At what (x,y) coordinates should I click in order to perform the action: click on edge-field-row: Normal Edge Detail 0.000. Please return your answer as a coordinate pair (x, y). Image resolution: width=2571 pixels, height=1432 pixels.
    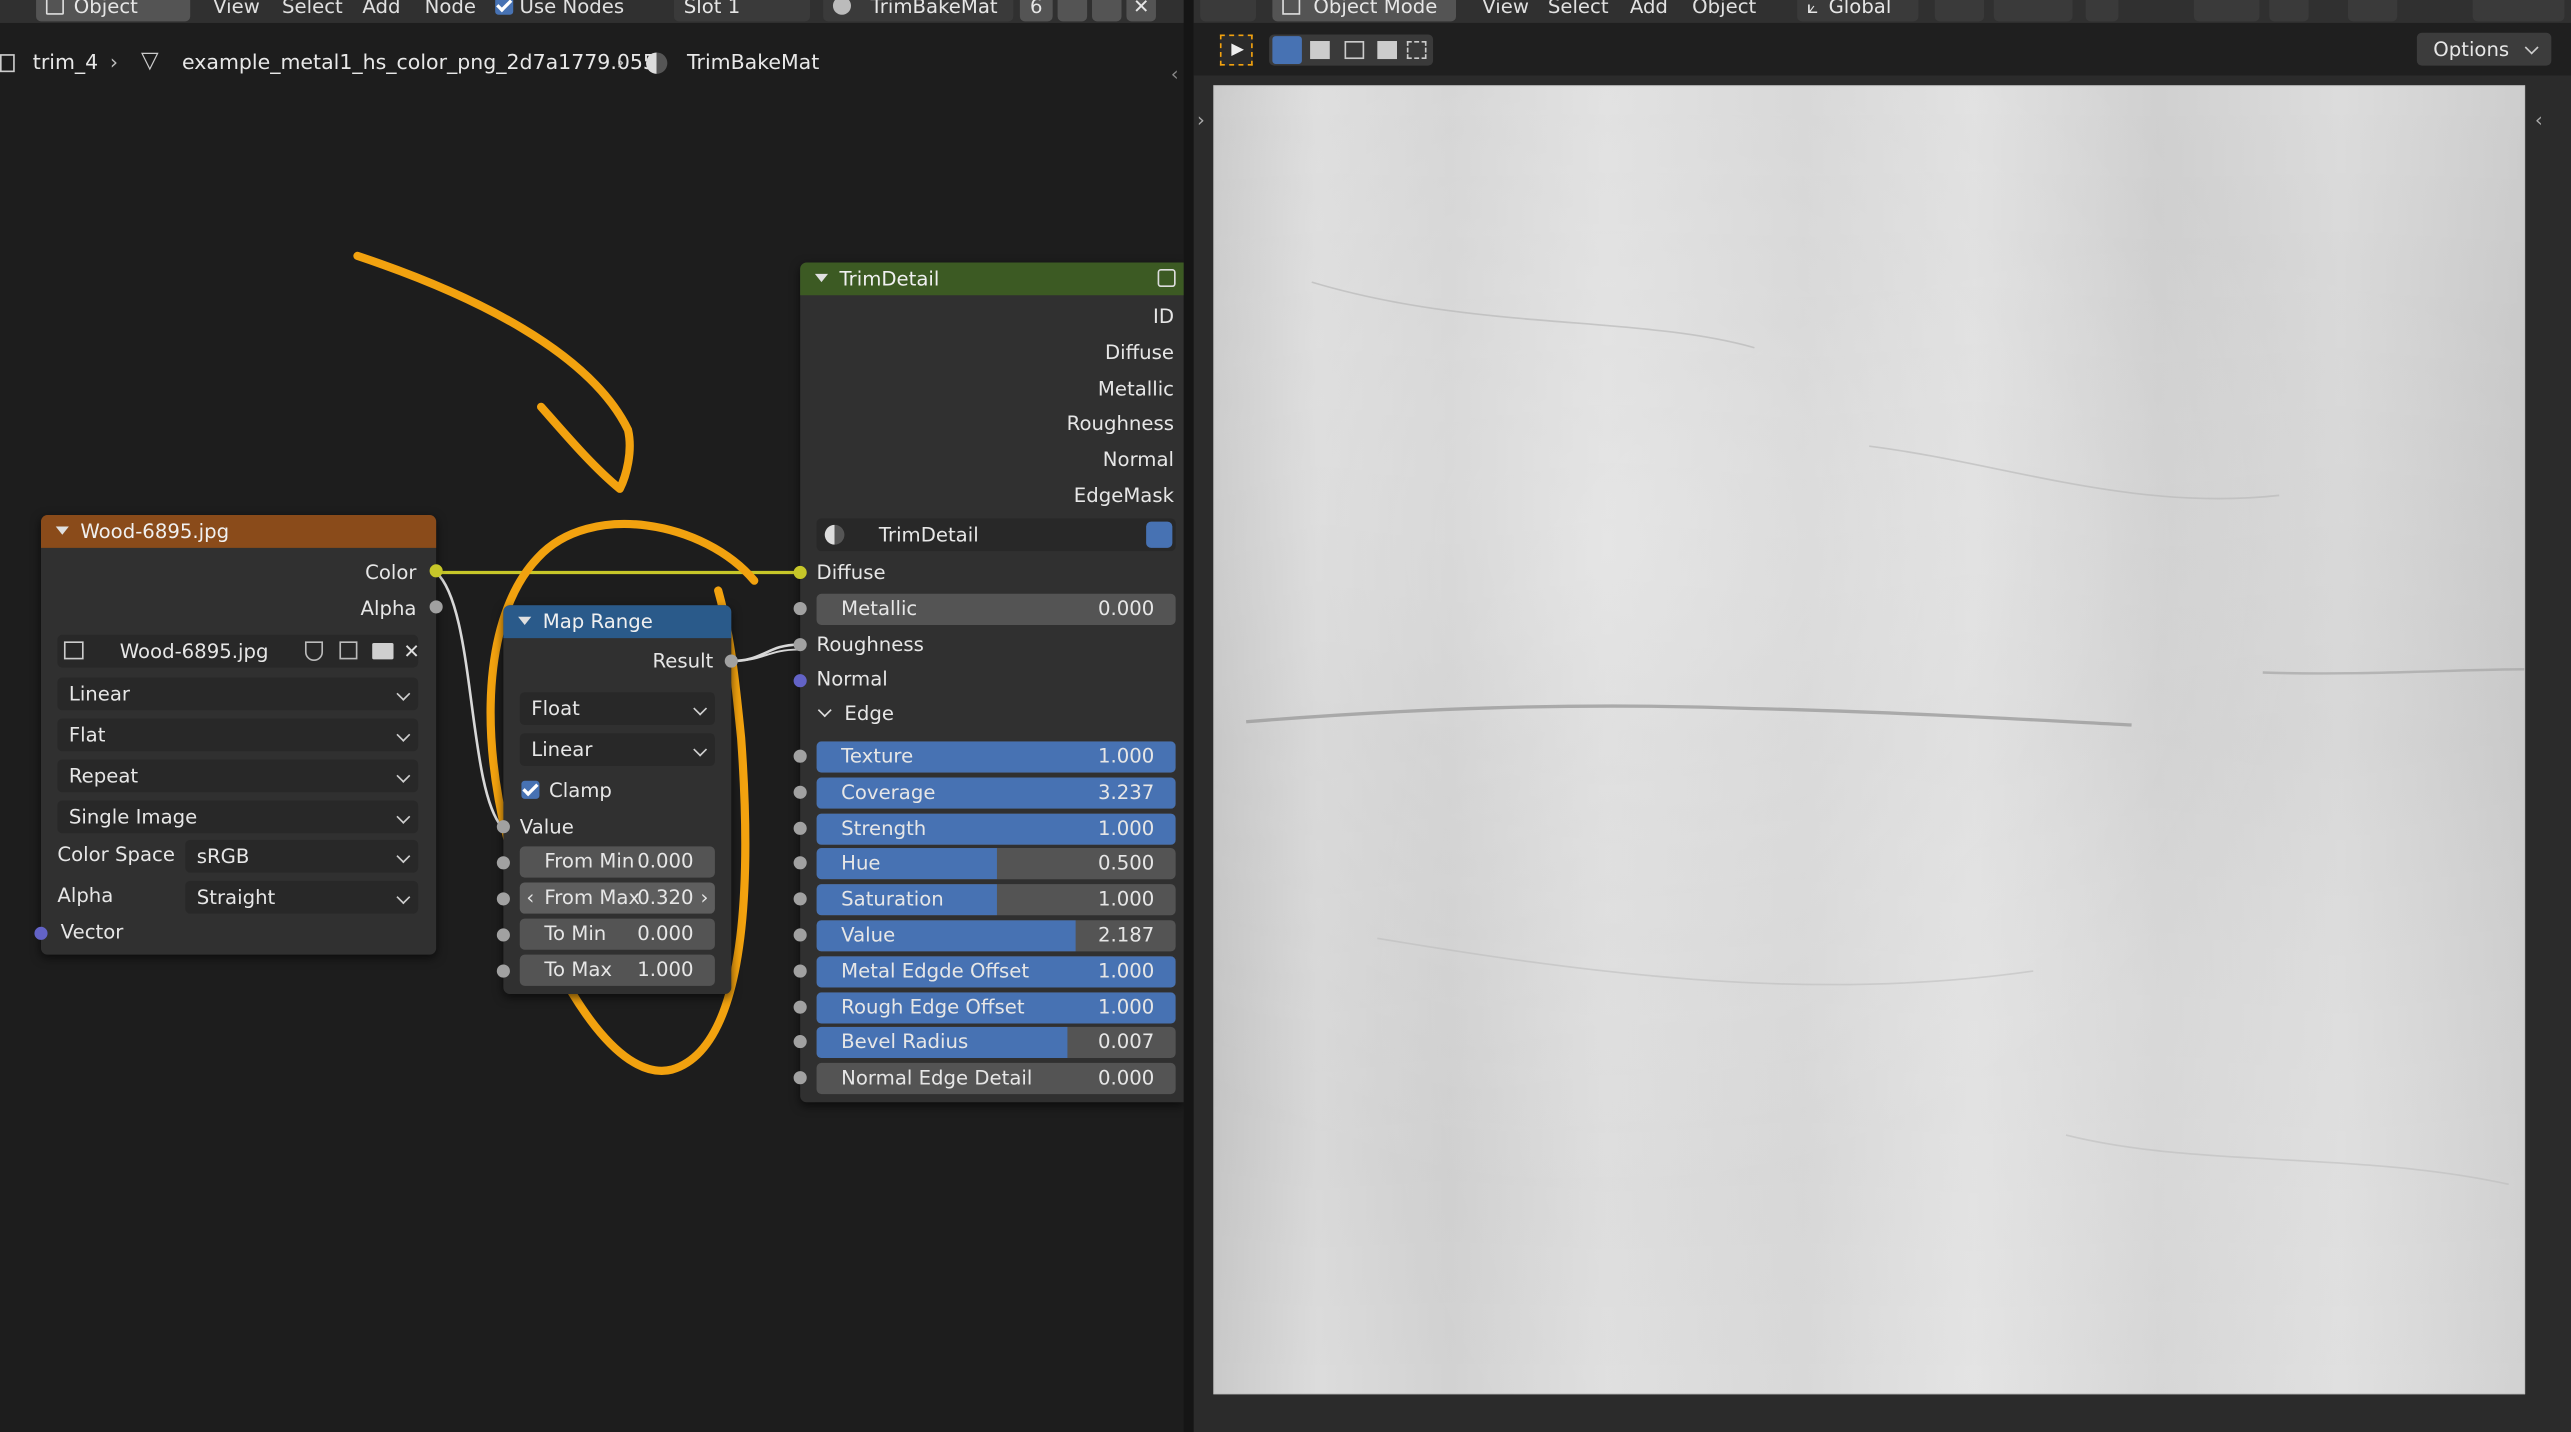
    Looking at the image, I should click on (996, 1079).